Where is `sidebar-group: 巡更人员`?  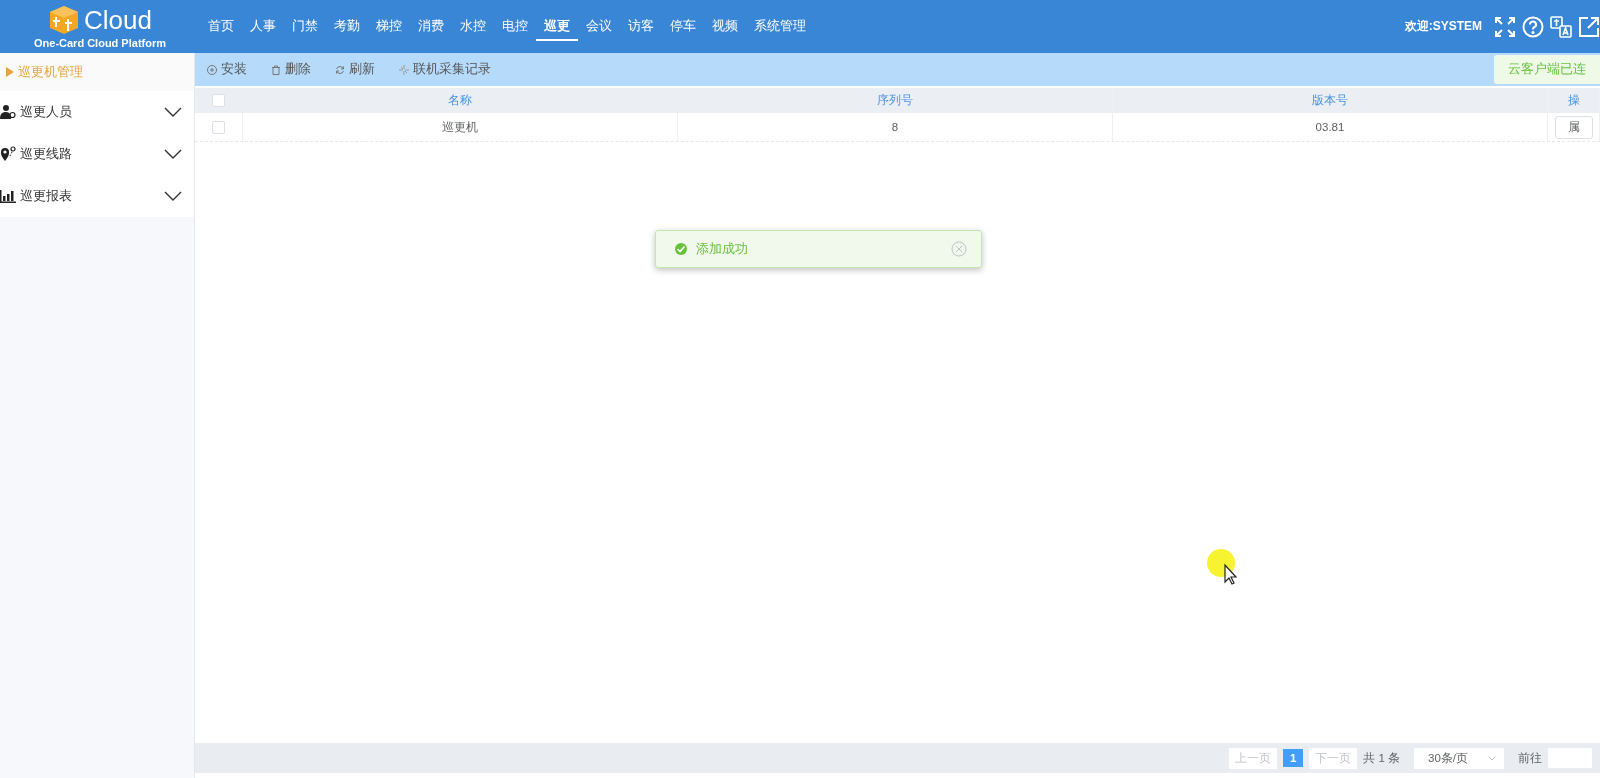 sidebar-group: 巡更人员 is located at coordinates (97, 112).